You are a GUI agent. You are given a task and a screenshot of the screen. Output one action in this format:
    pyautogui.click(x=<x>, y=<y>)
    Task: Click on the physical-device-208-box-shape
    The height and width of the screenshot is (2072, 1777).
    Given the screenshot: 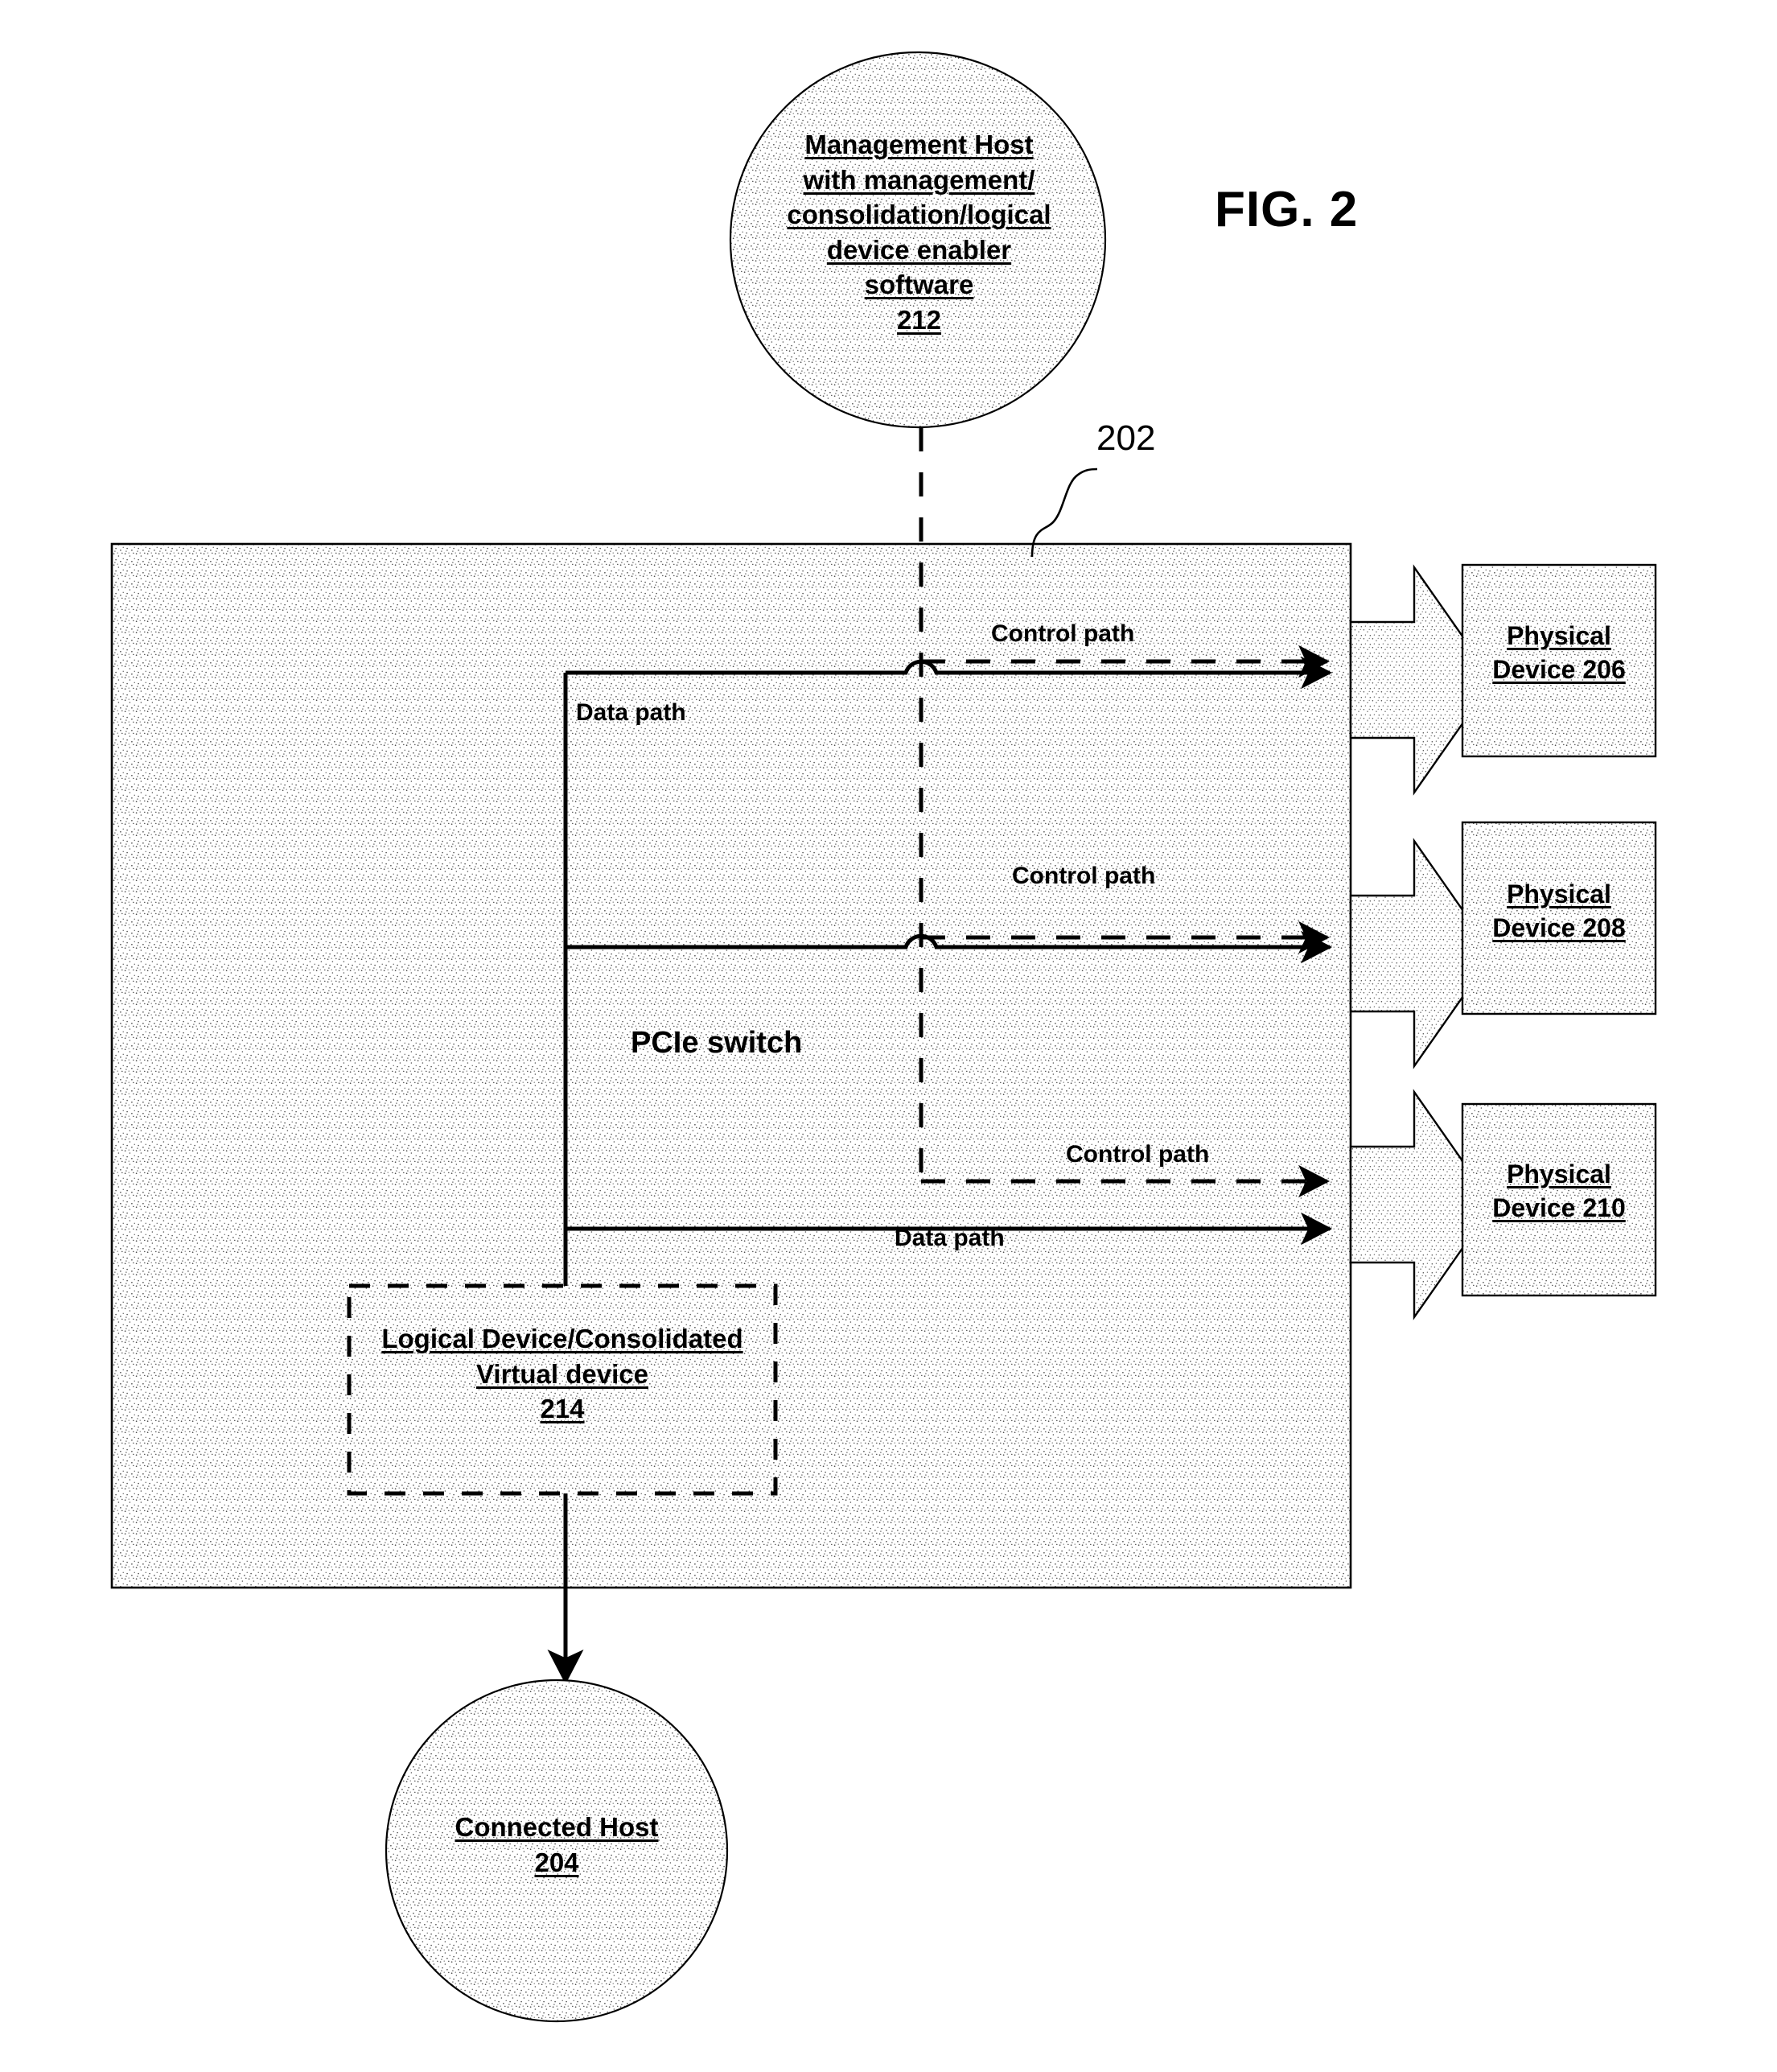 What is the action you would take?
    pyautogui.click(x=1559, y=918)
    